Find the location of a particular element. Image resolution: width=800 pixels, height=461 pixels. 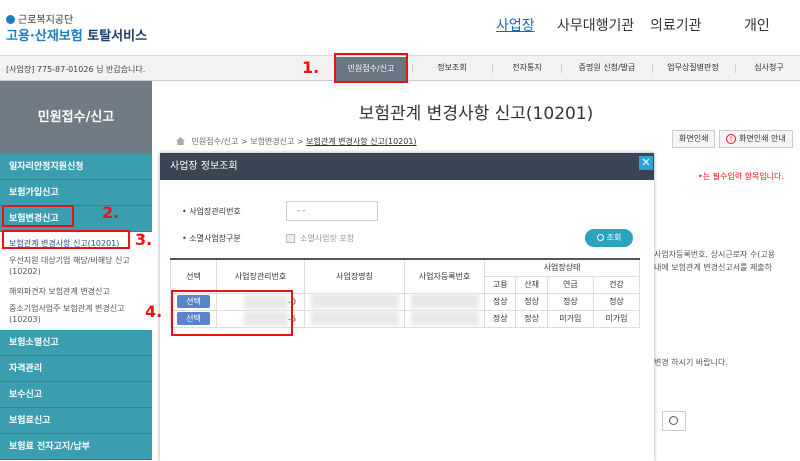

sidebar-sub-change-report: 보험관계 변경사항 신고(10201) is located at coordinates (76, 242).